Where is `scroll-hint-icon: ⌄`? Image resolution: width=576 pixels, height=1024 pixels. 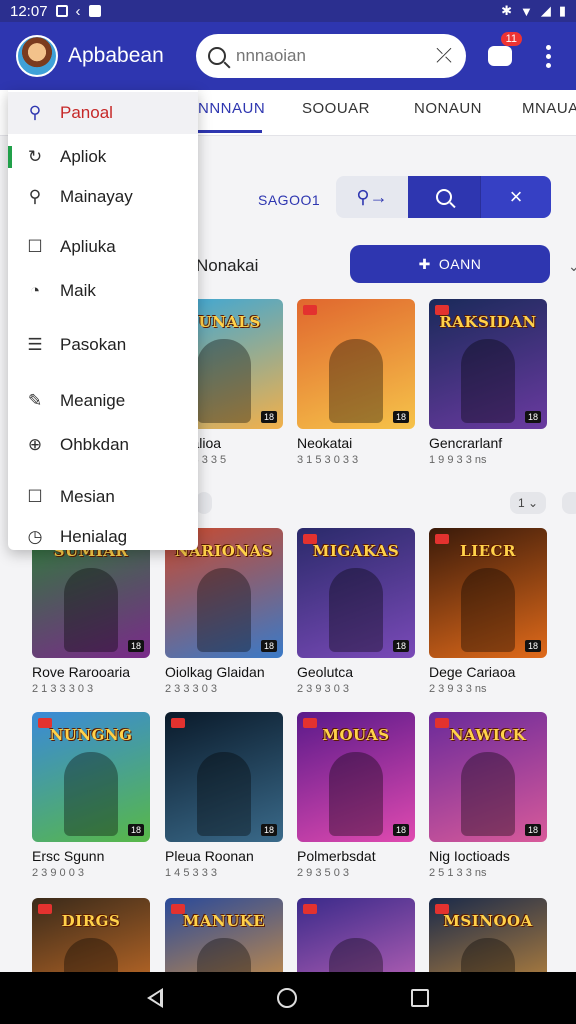 scroll-hint-icon: ⌄ is located at coordinates (572, 266).